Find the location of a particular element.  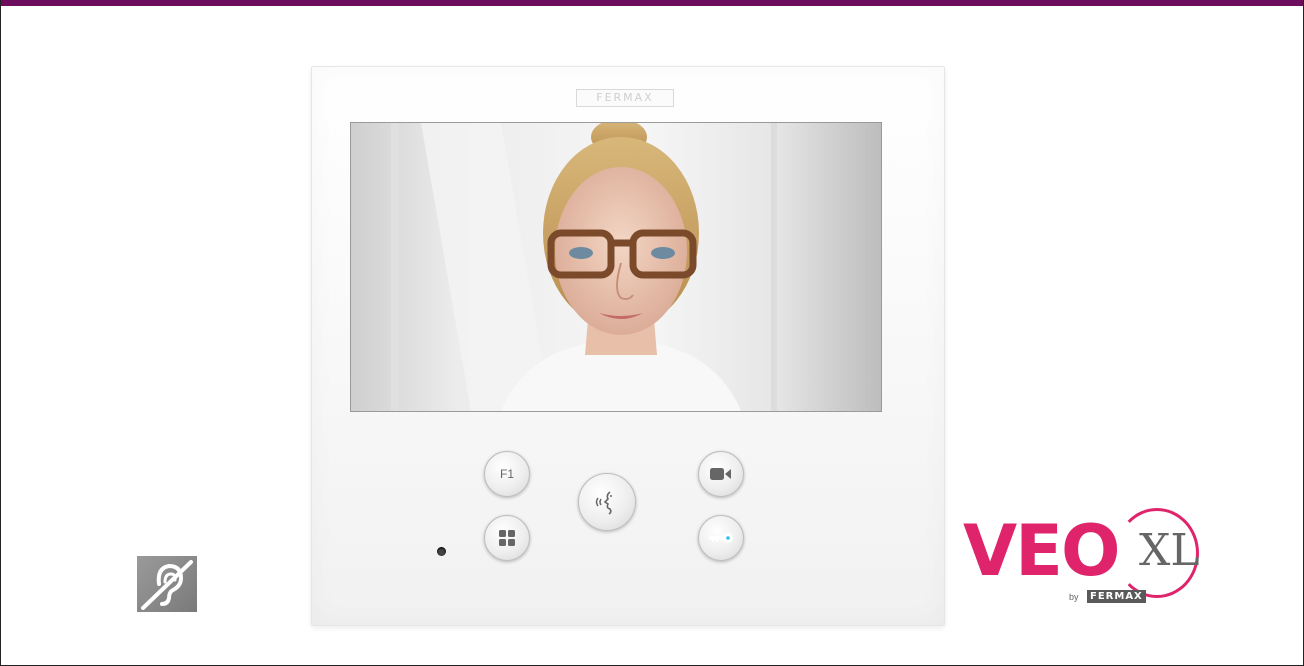

talk-button is located at coordinates (607, 502).